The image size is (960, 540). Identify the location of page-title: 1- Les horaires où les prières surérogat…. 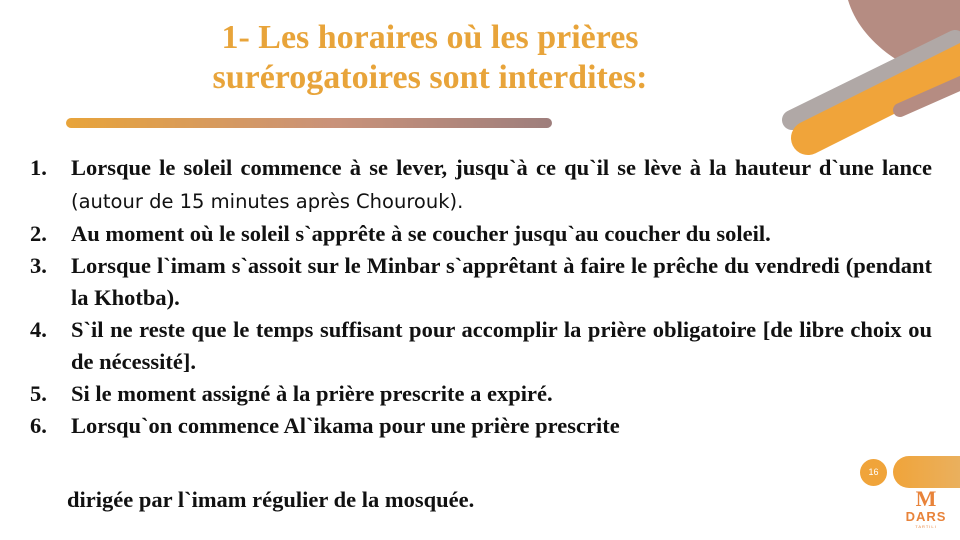
(430, 58).